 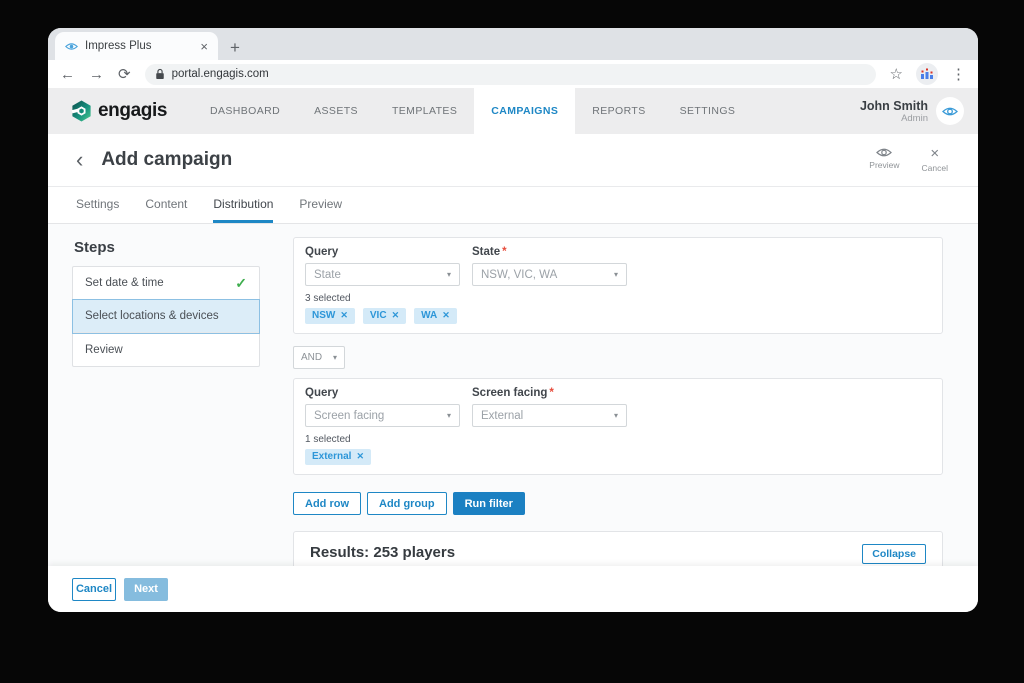 I want to click on campaign-tabs: Settings Content Distribution Preview, so click(x=513, y=205).